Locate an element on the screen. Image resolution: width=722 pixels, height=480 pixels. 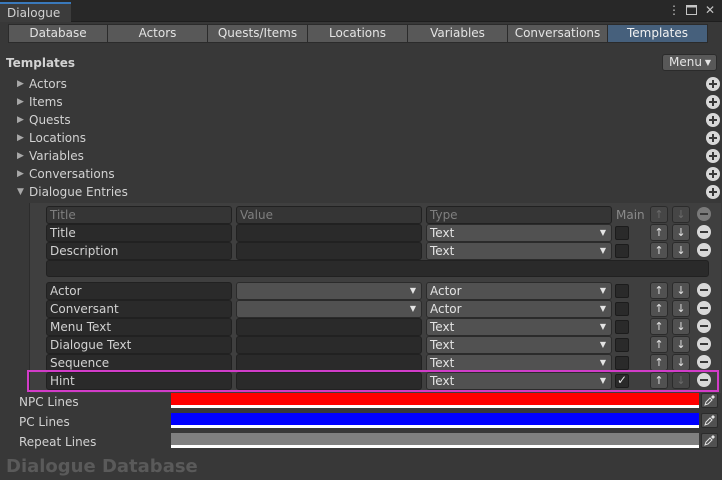
foldout-locations: ▶ Locations is located at coordinates (51, 138).